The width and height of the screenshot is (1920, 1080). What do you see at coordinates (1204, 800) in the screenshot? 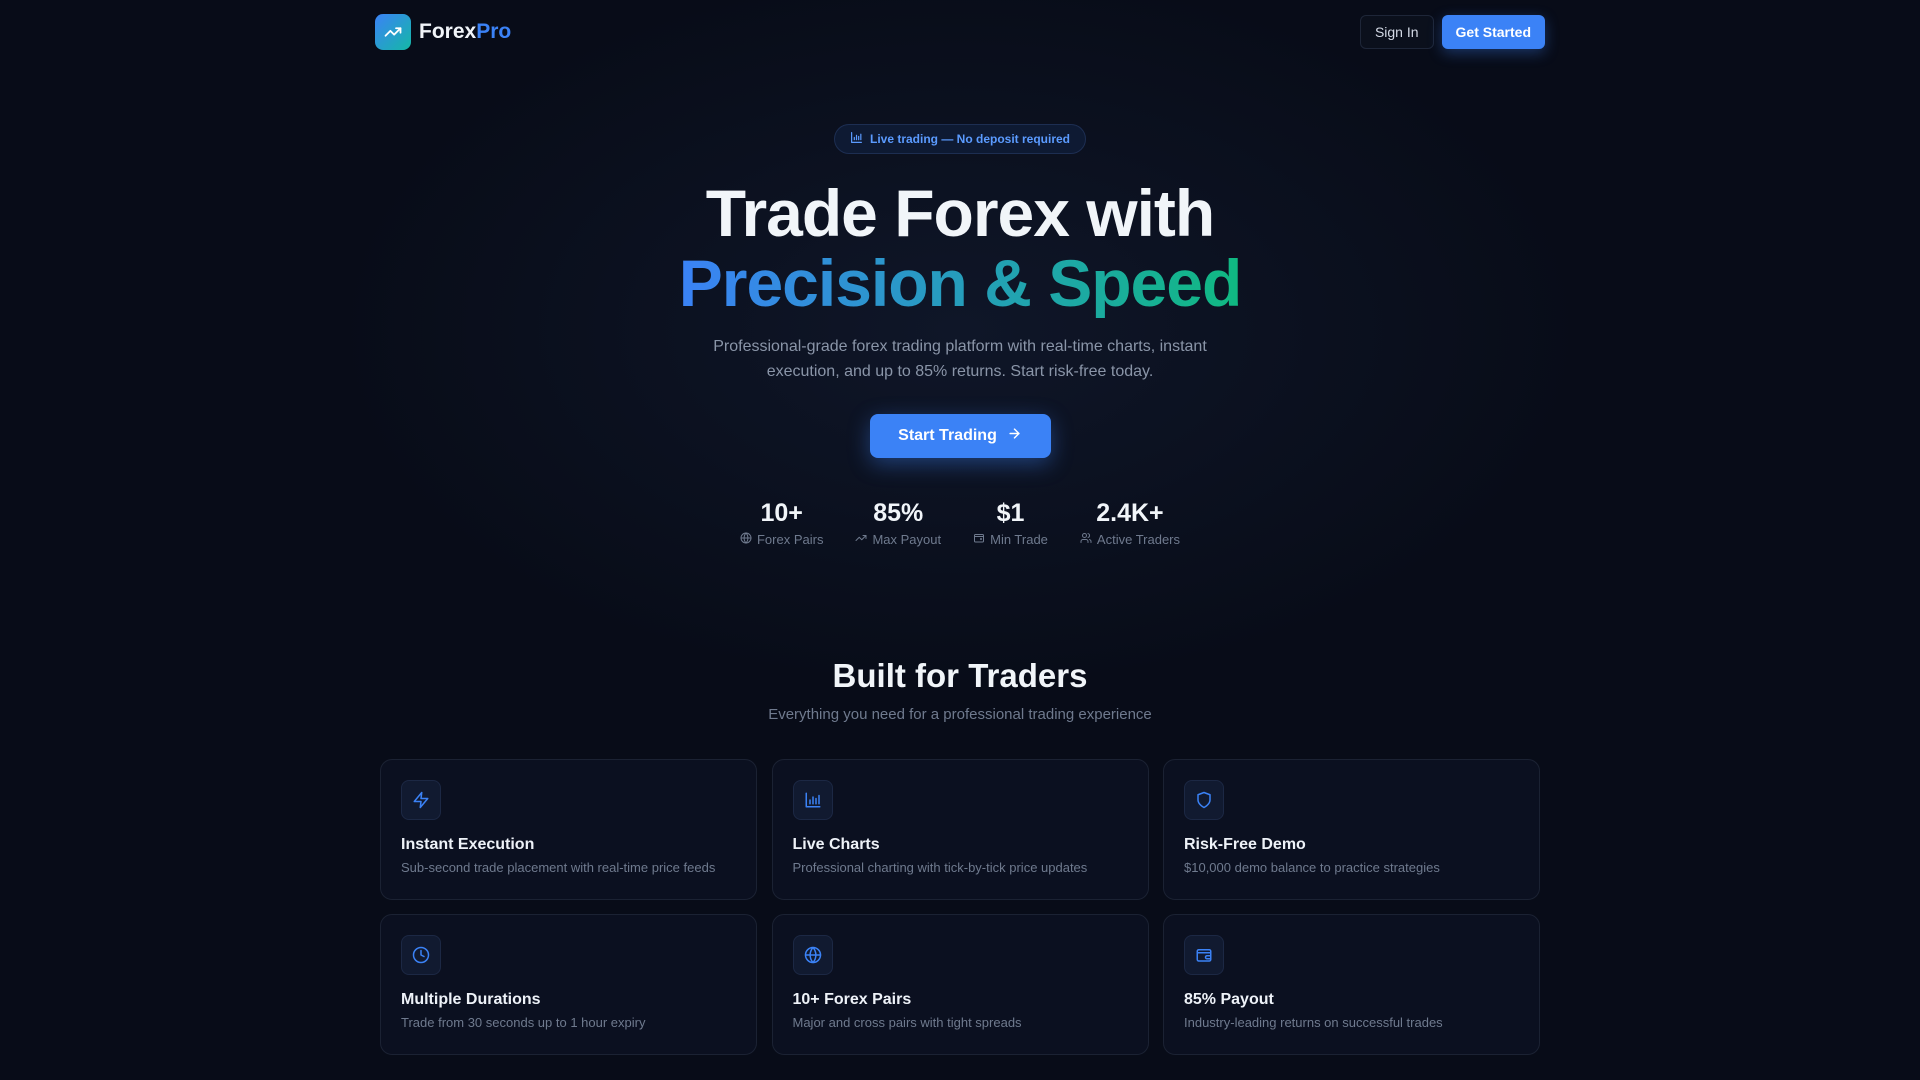
I see `shield-icon` at bounding box center [1204, 800].